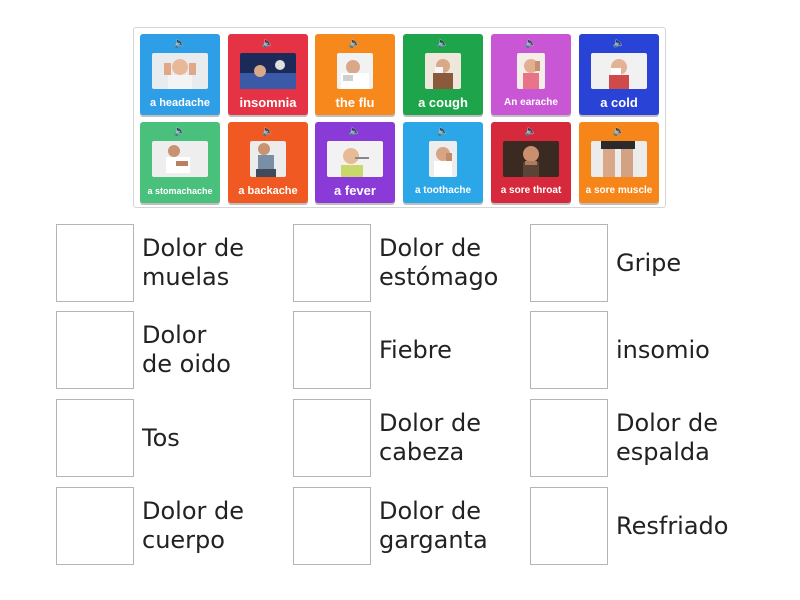 This screenshot has height=600, width=800. Describe the element at coordinates (186, 364) in the screenshot. I see `term-line: de oido` at that location.